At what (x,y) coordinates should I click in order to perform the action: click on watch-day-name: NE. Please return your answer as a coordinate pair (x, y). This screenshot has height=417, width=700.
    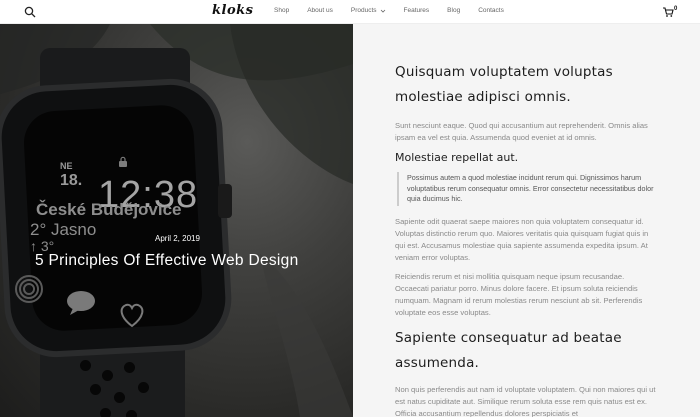
    Looking at the image, I should click on (66, 166).